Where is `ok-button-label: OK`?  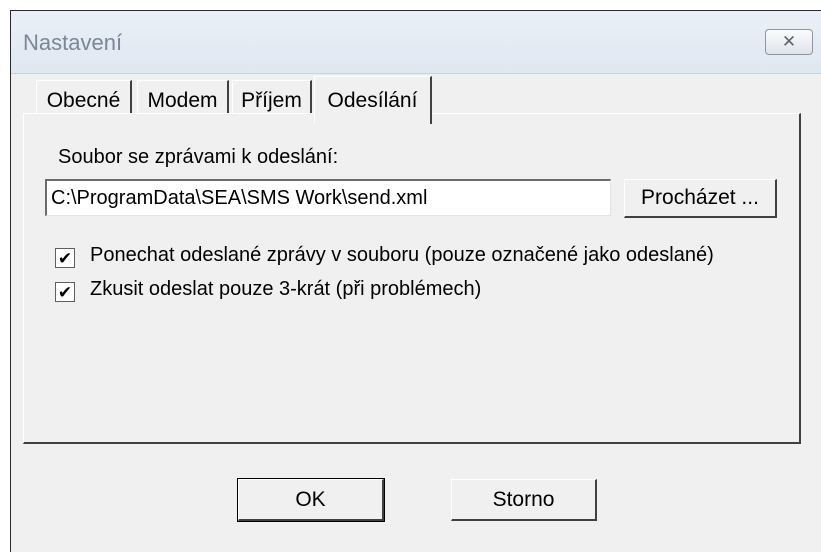 ok-button-label: OK is located at coordinates (310, 499).